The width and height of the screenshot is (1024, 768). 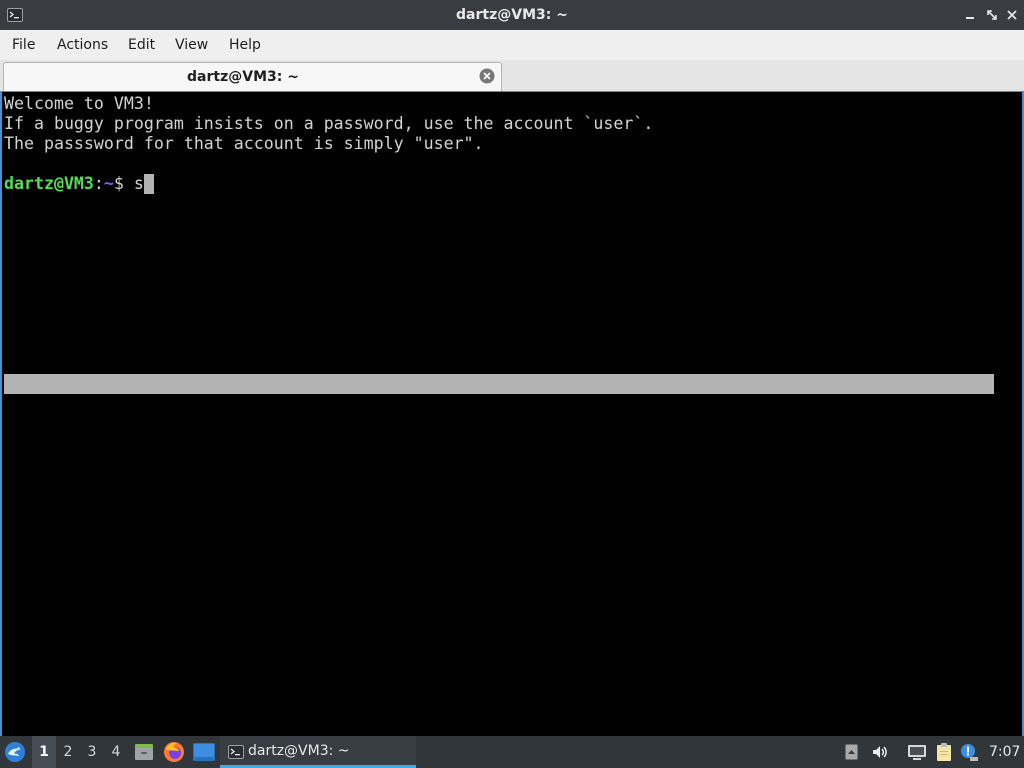 What do you see at coordinates (512, 45) in the screenshot?
I see `menu-bar: File Actions Edit View Help` at bounding box center [512, 45].